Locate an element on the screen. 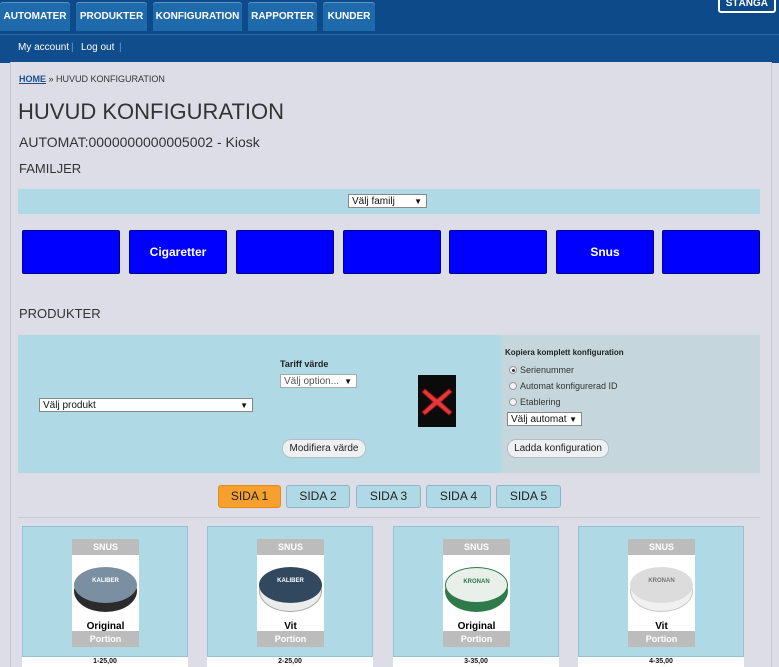  product-card: SNUS KRONAN Original Portion is located at coordinates (476, 591).